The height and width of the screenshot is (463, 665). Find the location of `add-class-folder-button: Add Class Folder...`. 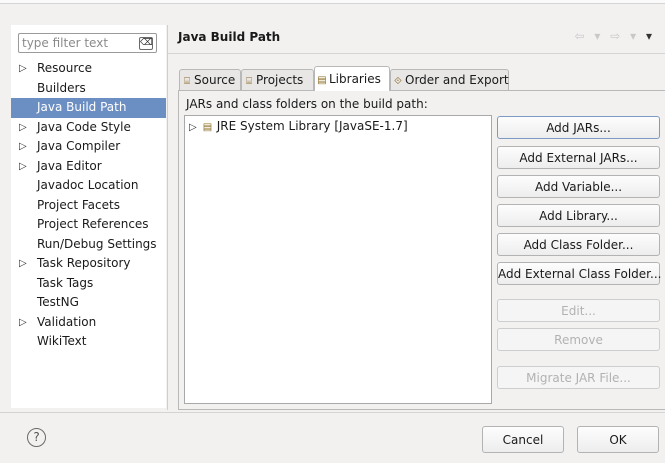

add-class-folder-button: Add Class Folder... is located at coordinates (578, 244).